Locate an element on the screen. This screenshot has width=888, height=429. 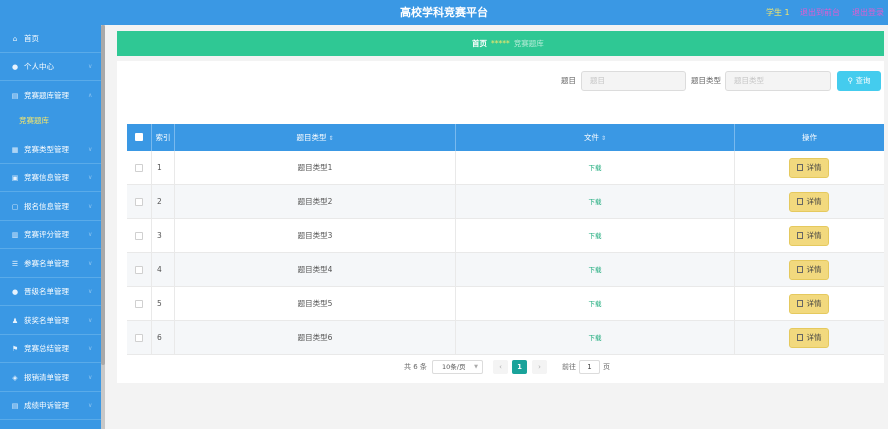
column-type: 题目类型 ⇕ is located at coordinates (315, 137).